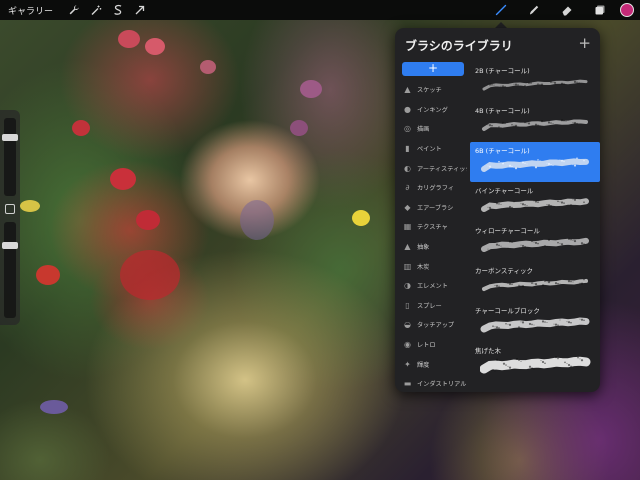 The width and height of the screenshot is (640, 480). Describe the element at coordinates (504, 271) in the screenshot. I see `brush-name: カーボンスティック` at that location.